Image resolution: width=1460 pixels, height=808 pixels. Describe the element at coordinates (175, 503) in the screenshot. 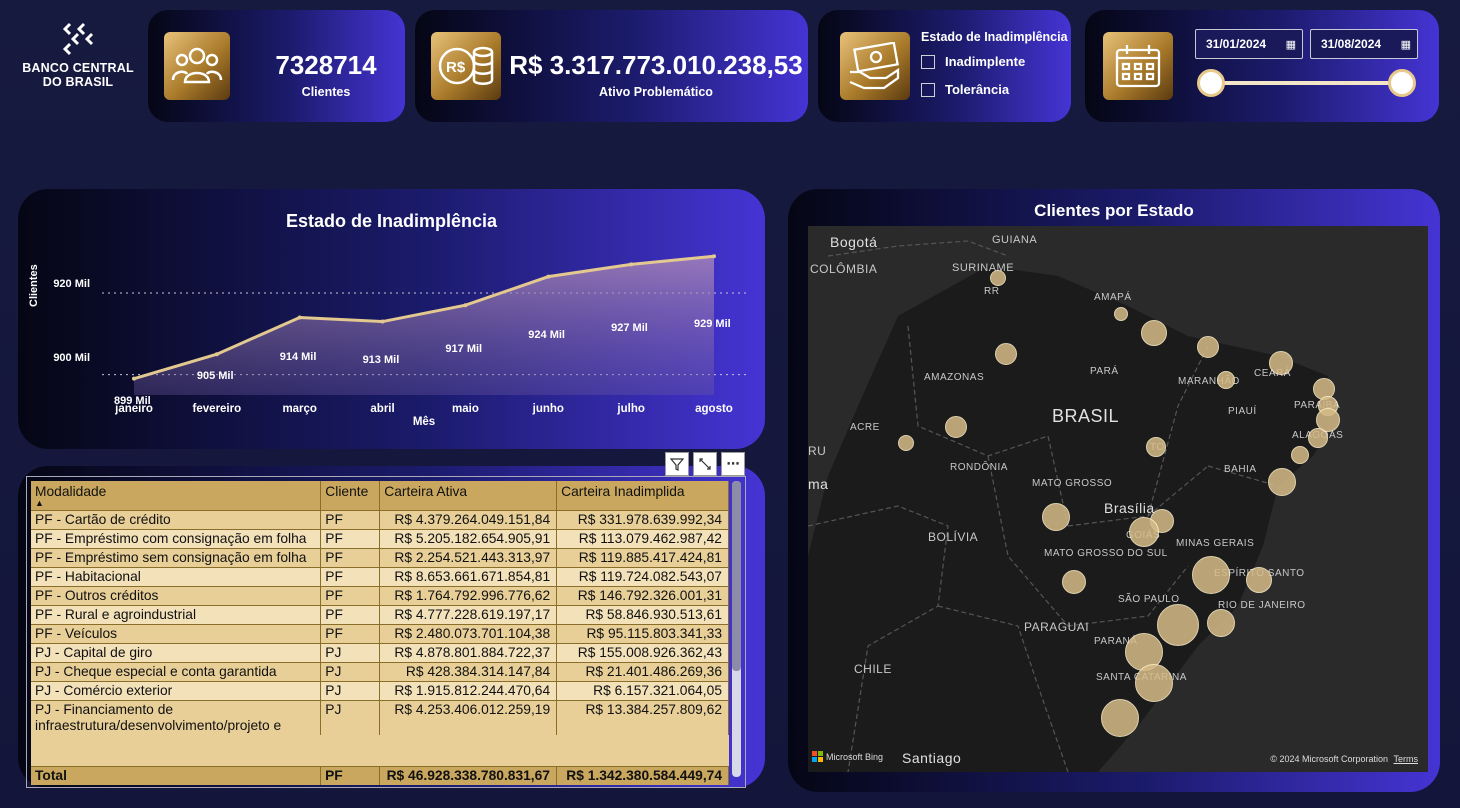

I see `sort-up-icon: ▲` at that location.